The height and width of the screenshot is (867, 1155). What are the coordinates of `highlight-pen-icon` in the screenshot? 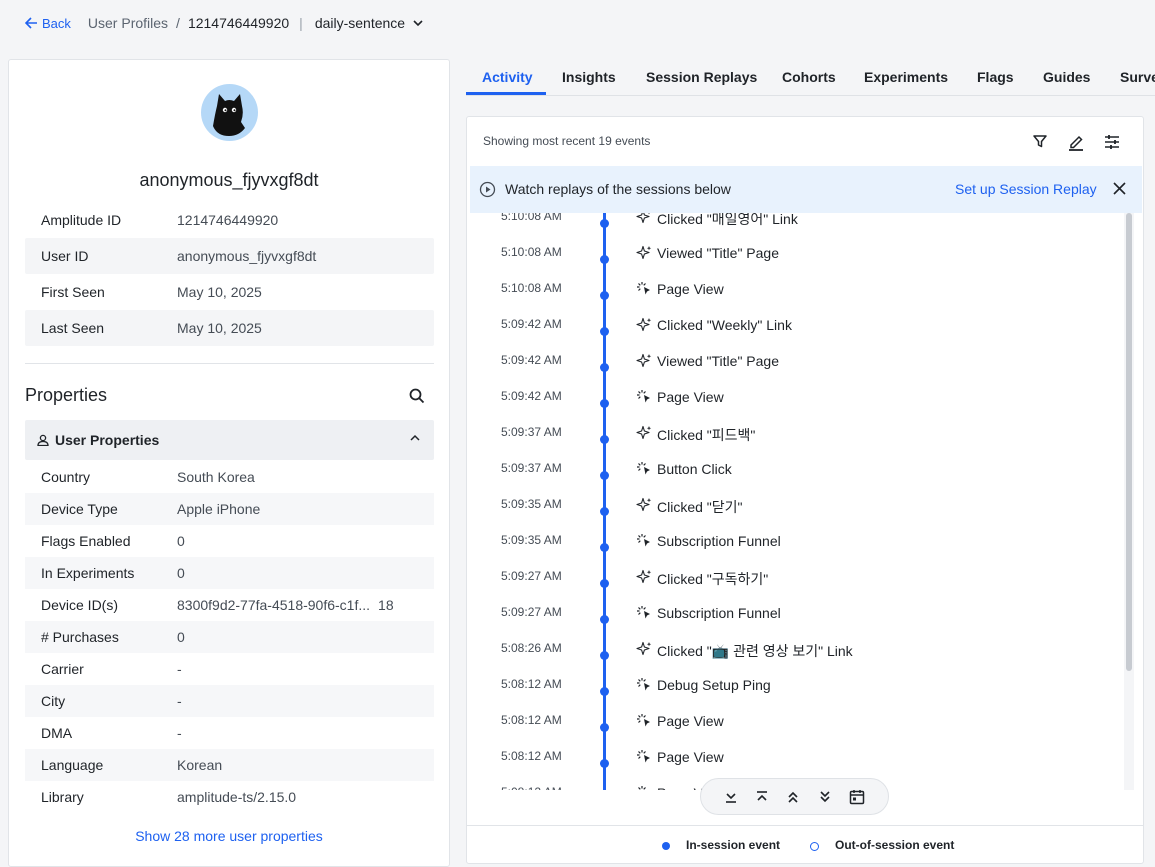 It's located at (1076, 143).